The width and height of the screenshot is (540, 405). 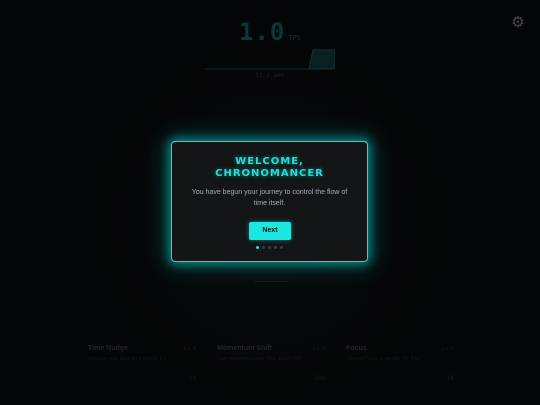 I want to click on dialog-title: WELCOME, CHRONOMANCER, so click(x=269, y=168).